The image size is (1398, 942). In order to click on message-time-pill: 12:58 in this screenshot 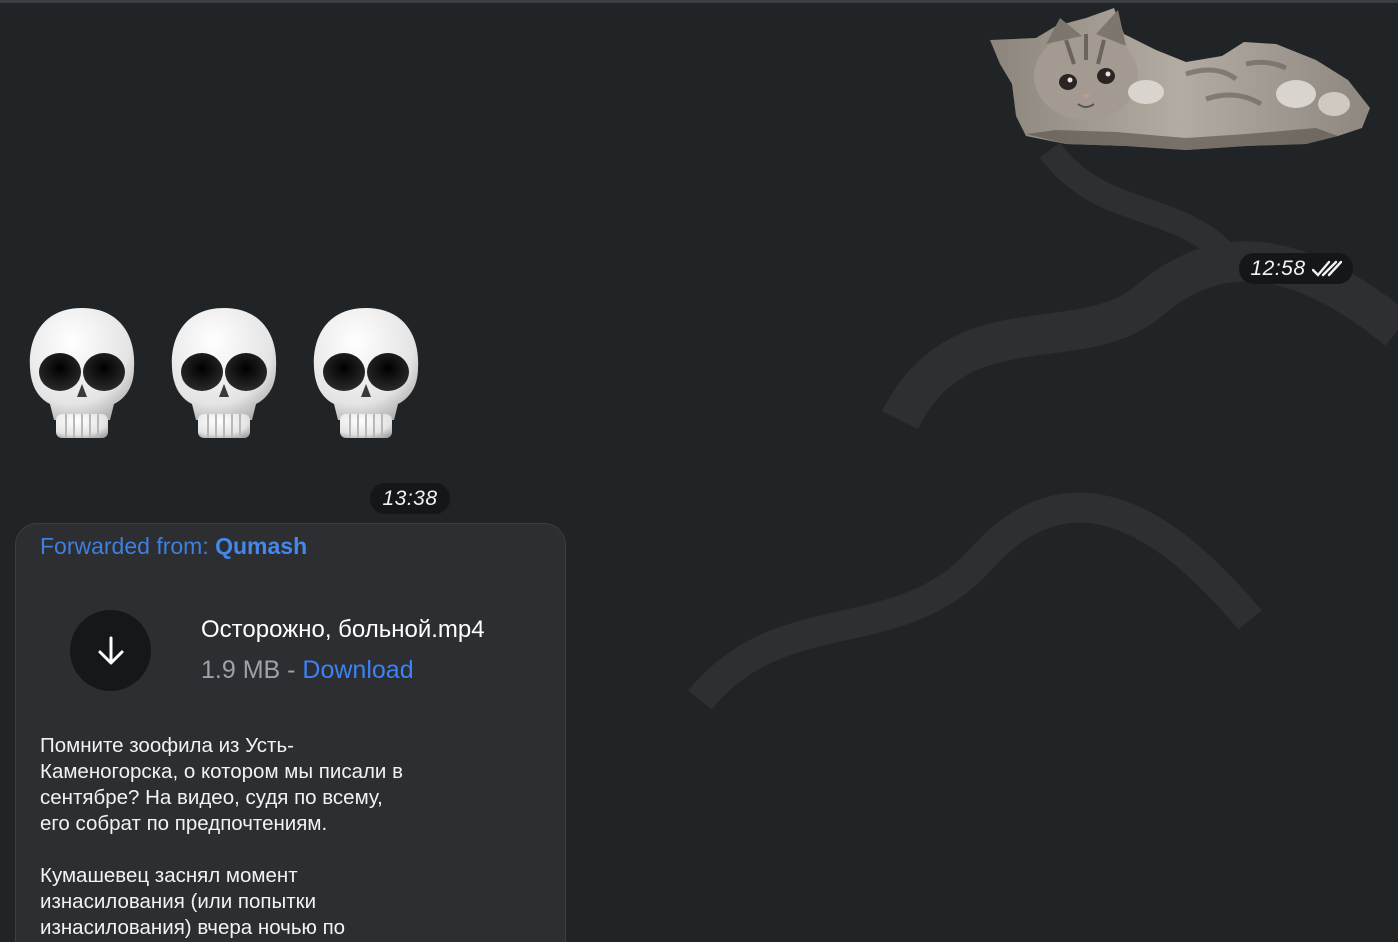, I will do `click(1296, 268)`.